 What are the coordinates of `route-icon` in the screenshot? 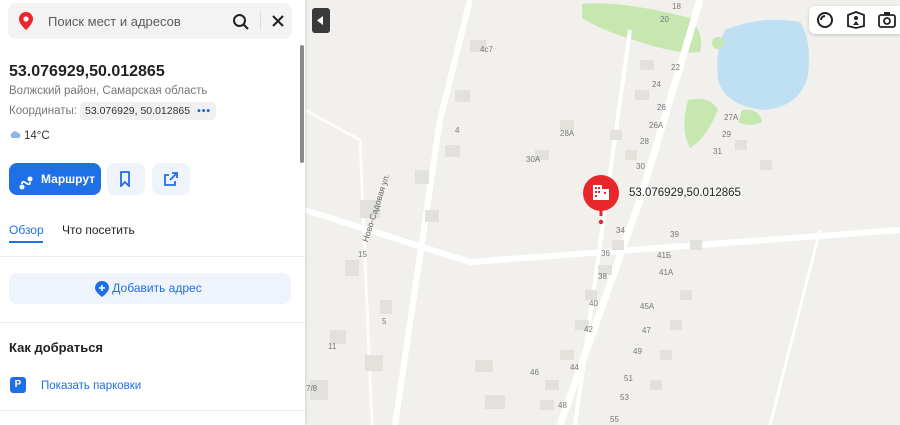 It's located at (26, 187).